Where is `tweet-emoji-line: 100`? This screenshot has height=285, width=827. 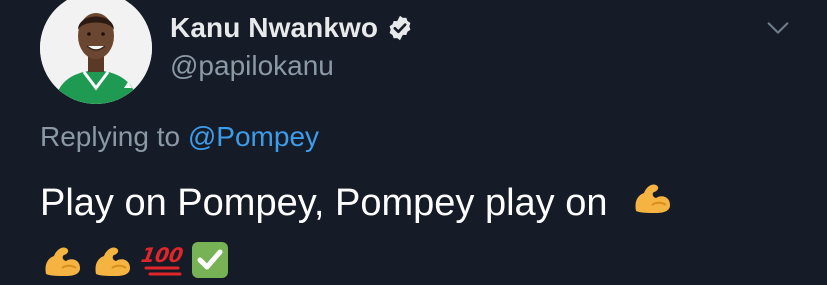
tweet-emoji-line: 100 is located at coordinates (135, 262).